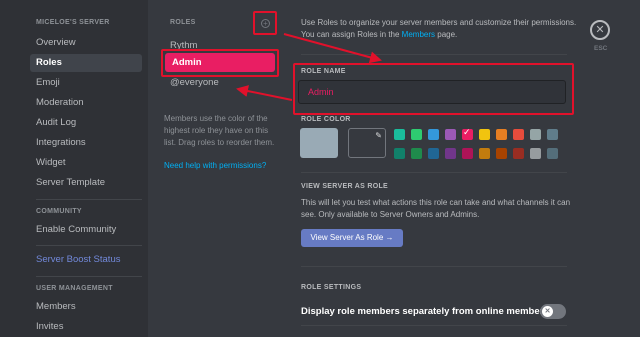  I want to click on role-item-admin: Admin, so click(220, 62).